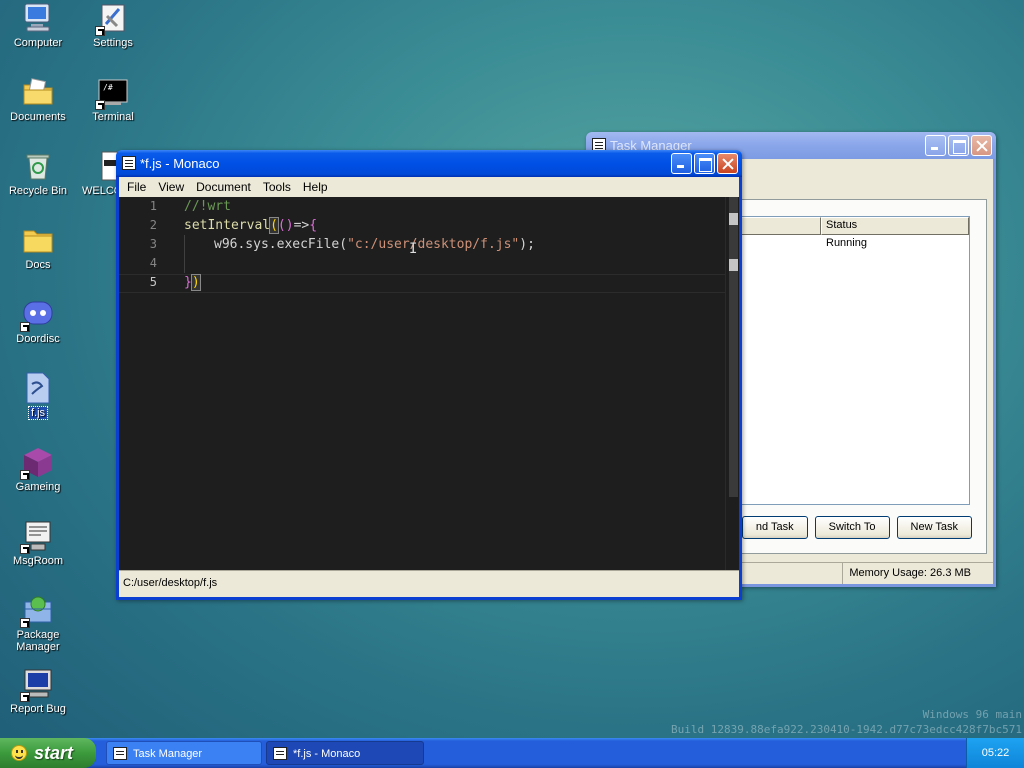 This screenshot has height=768, width=1024. I want to click on desktop-icon-computer: Computer, so click(38, 25).